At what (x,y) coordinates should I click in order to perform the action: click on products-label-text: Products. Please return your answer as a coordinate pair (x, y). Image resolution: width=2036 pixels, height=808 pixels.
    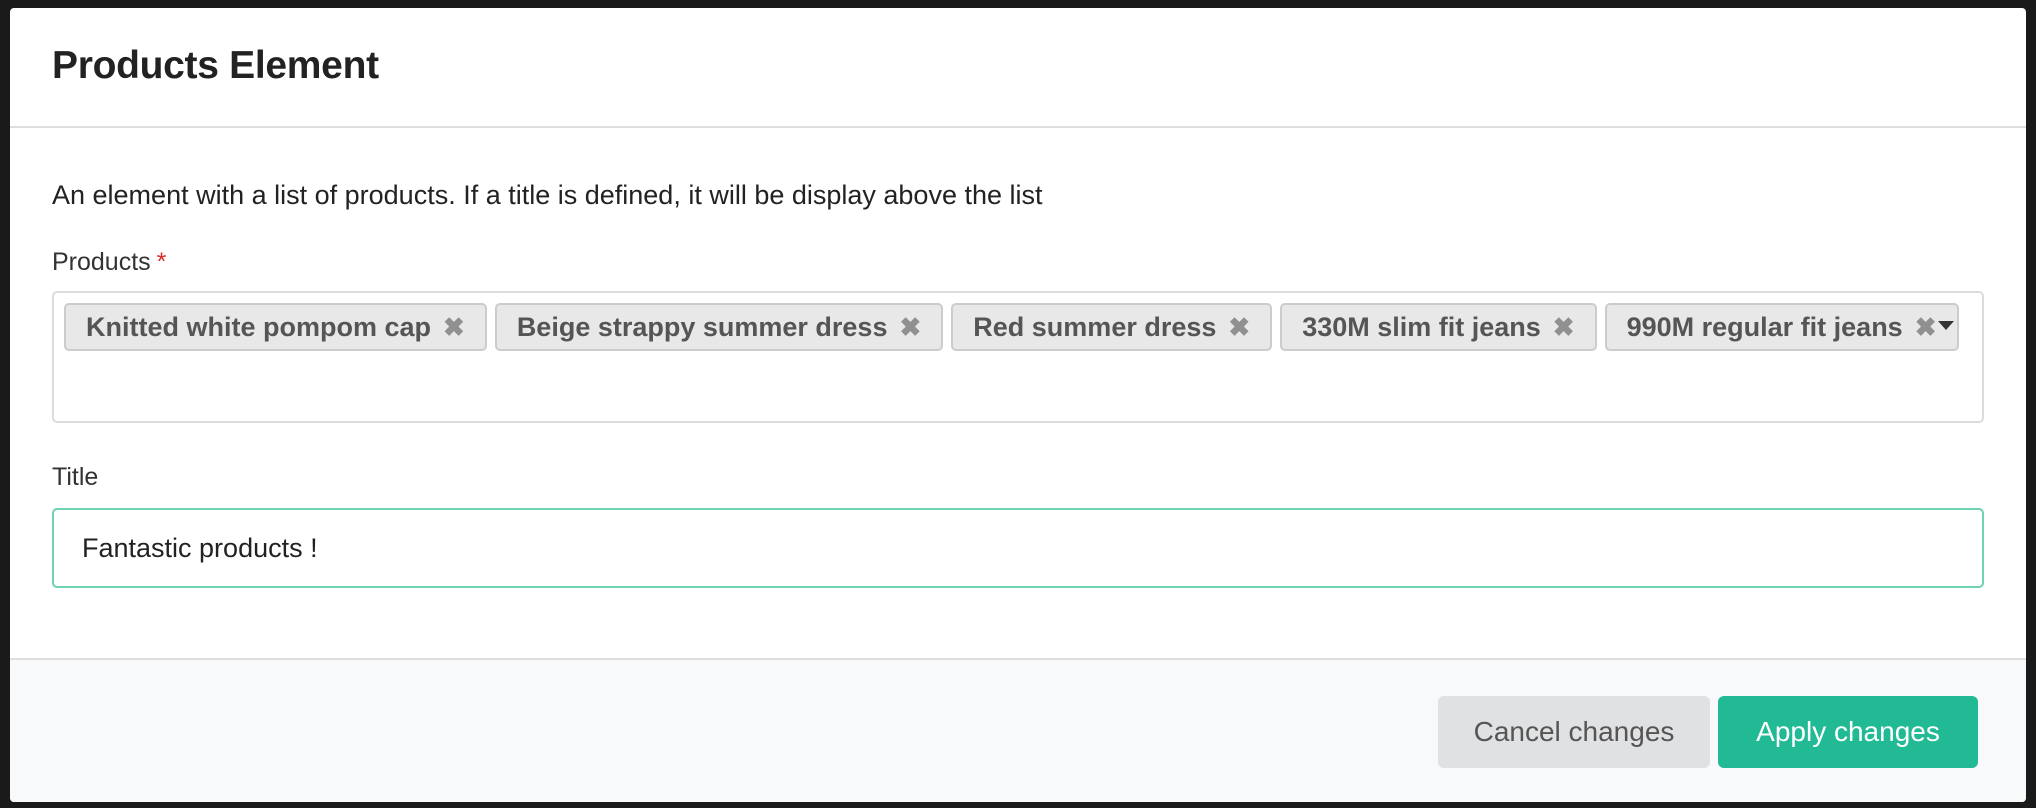
    Looking at the image, I should click on (101, 262).